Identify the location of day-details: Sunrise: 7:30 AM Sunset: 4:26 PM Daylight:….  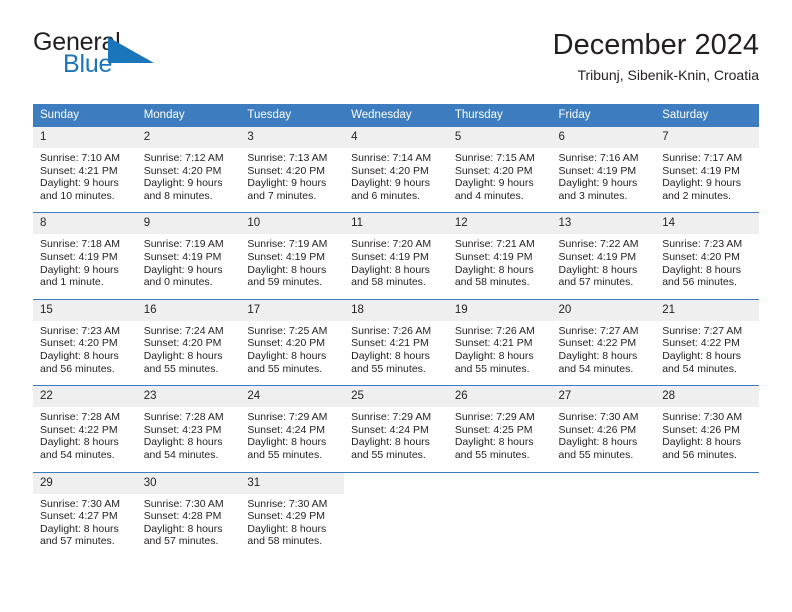
(604, 434).